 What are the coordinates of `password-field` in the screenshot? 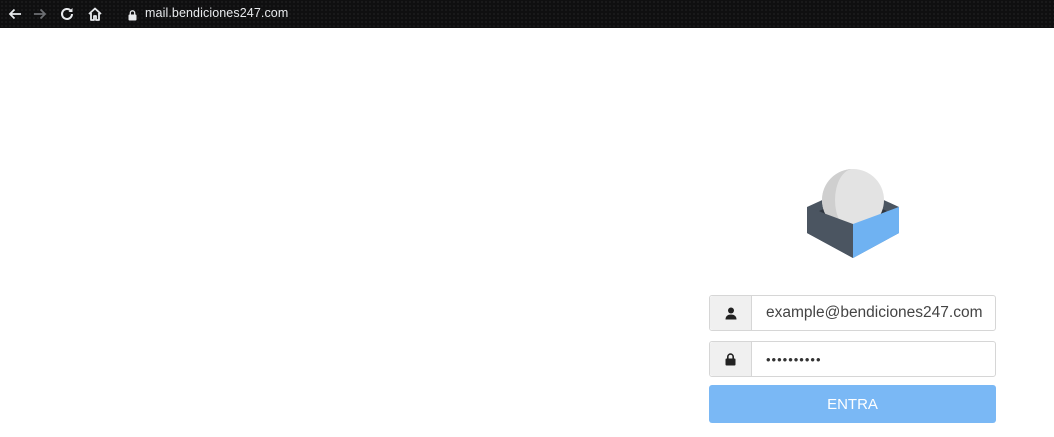 It's located at (852, 359).